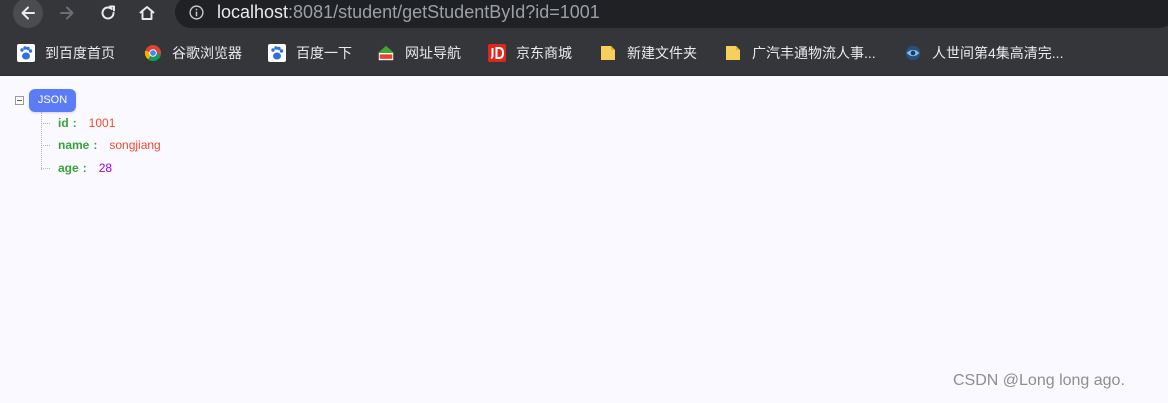  Describe the element at coordinates (1039, 380) in the screenshot. I see `csdn-watermark: CSDN @Long long ago.` at that location.